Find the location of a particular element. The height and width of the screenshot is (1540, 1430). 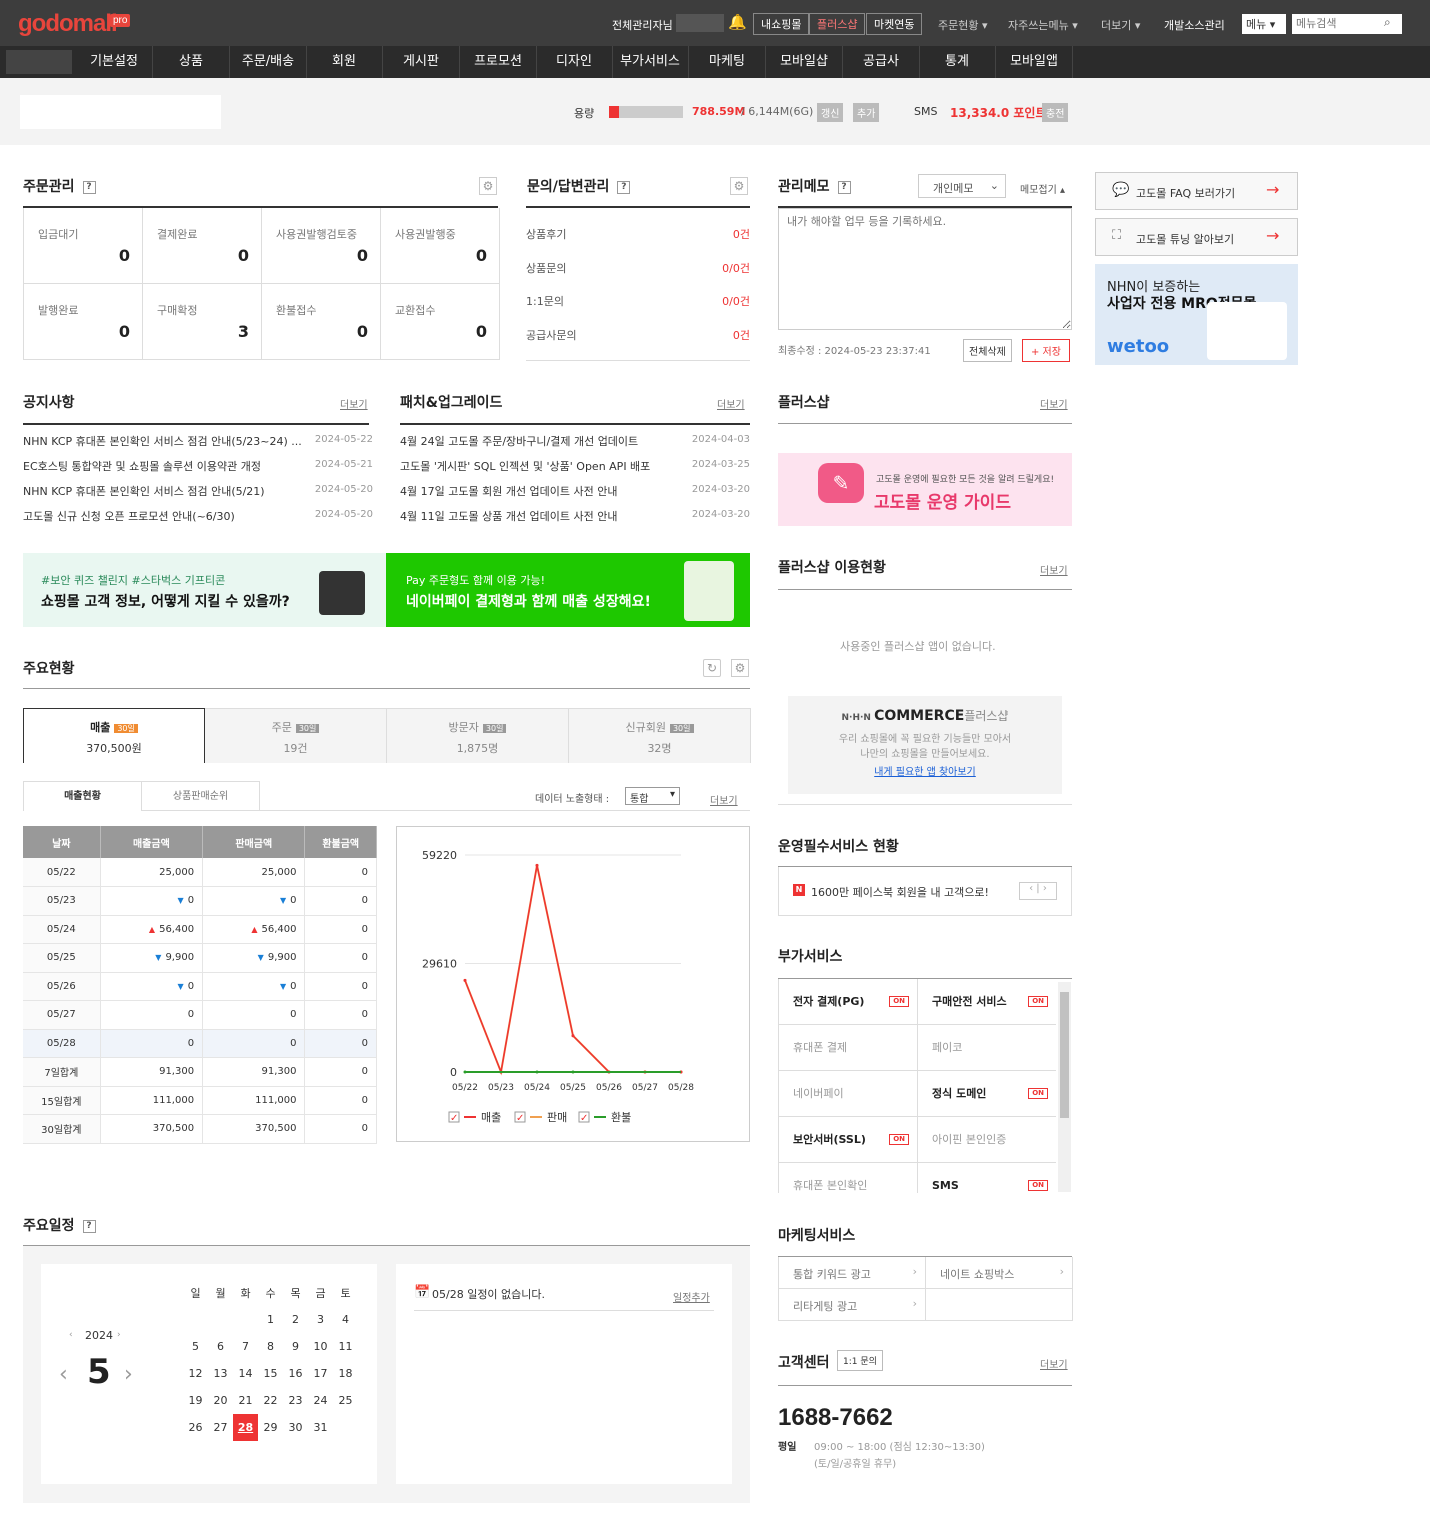

market-link-button: 마켓연동 is located at coordinates (894, 24).